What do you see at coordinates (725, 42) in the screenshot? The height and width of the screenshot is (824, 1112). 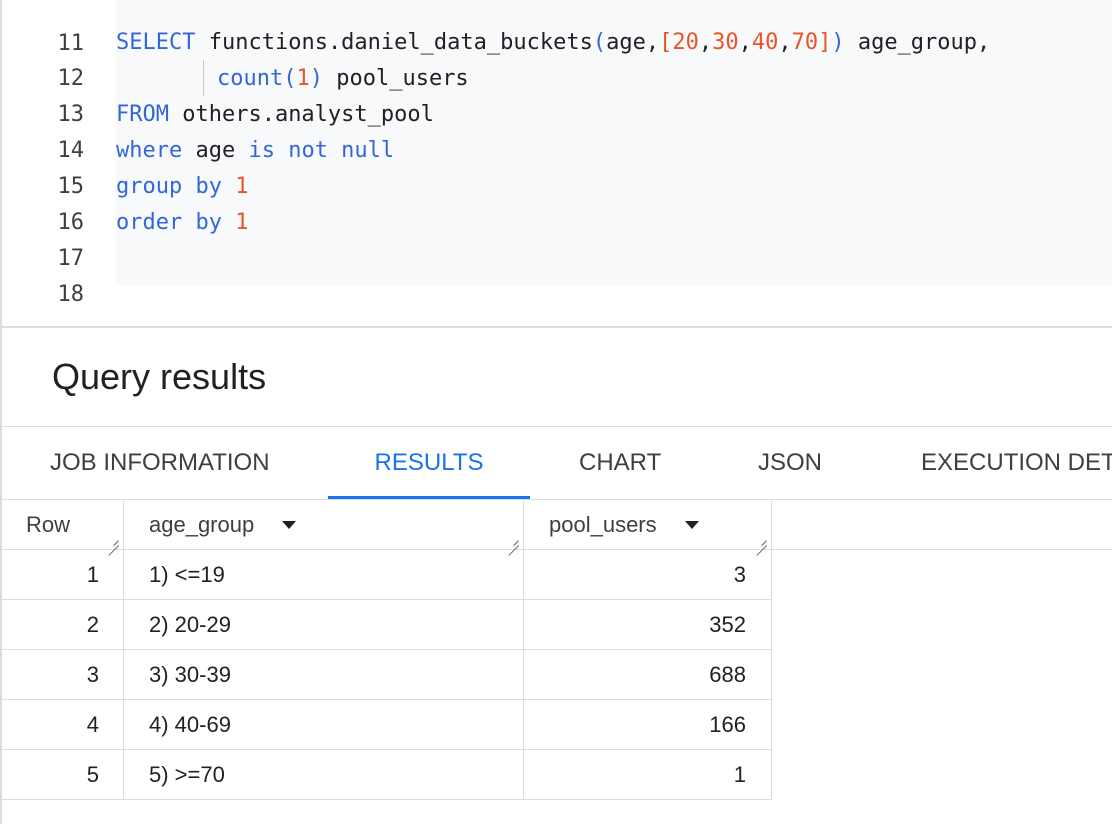 I see `number-literal: 30` at bounding box center [725, 42].